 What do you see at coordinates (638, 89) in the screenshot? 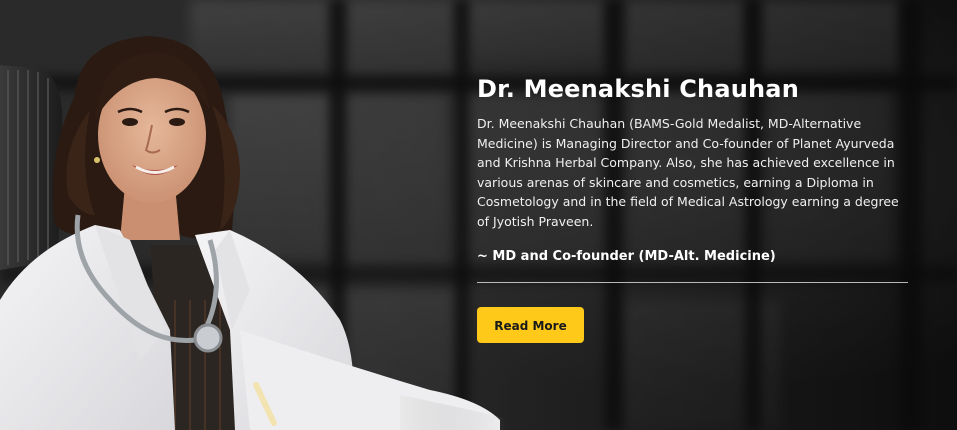
I see `doctor-name: Dr. Meenakshi Chauhan` at bounding box center [638, 89].